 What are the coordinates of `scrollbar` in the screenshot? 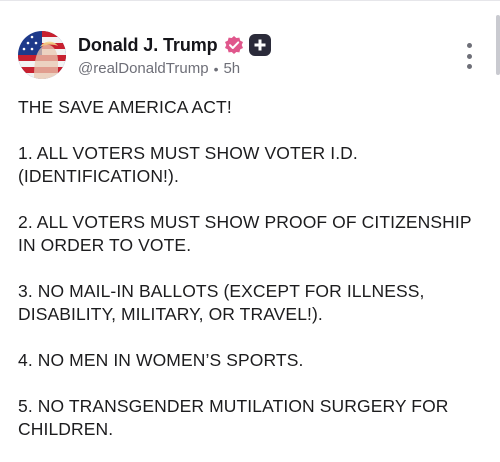 It's located at (498, 45).